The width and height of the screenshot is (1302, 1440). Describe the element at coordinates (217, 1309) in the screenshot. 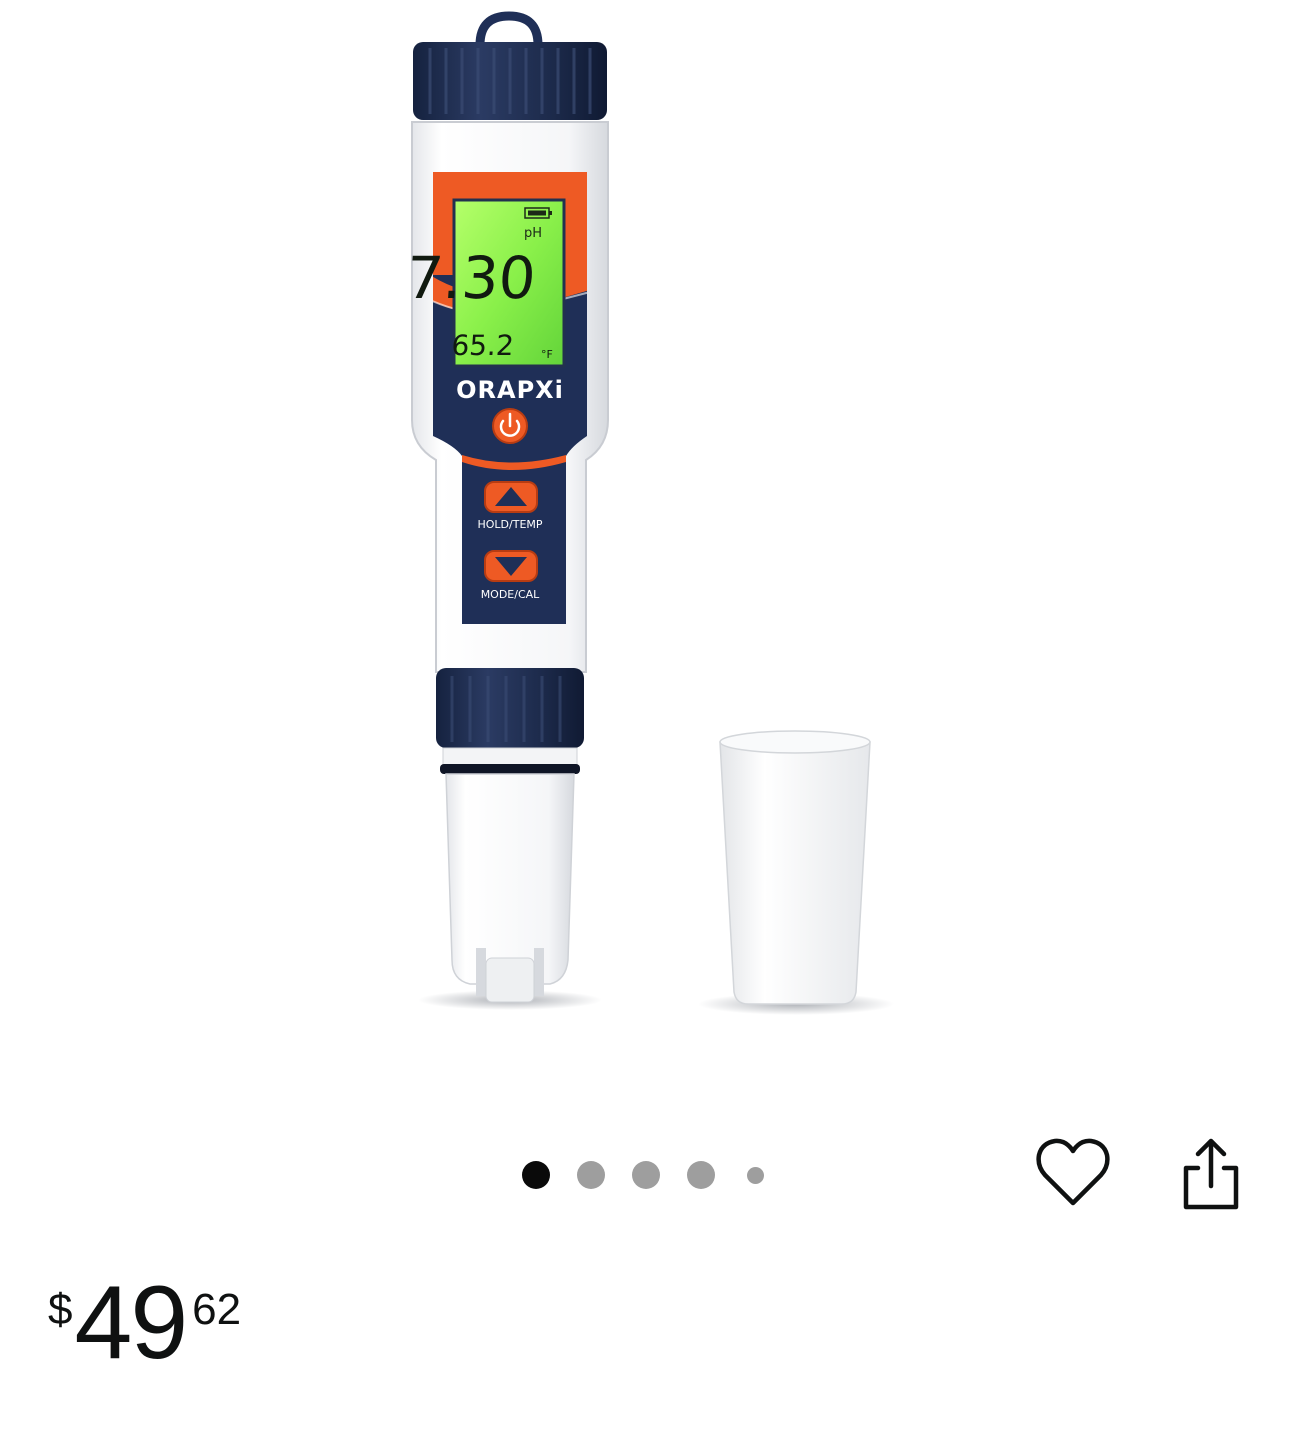

I see `price-fraction: 62` at that location.